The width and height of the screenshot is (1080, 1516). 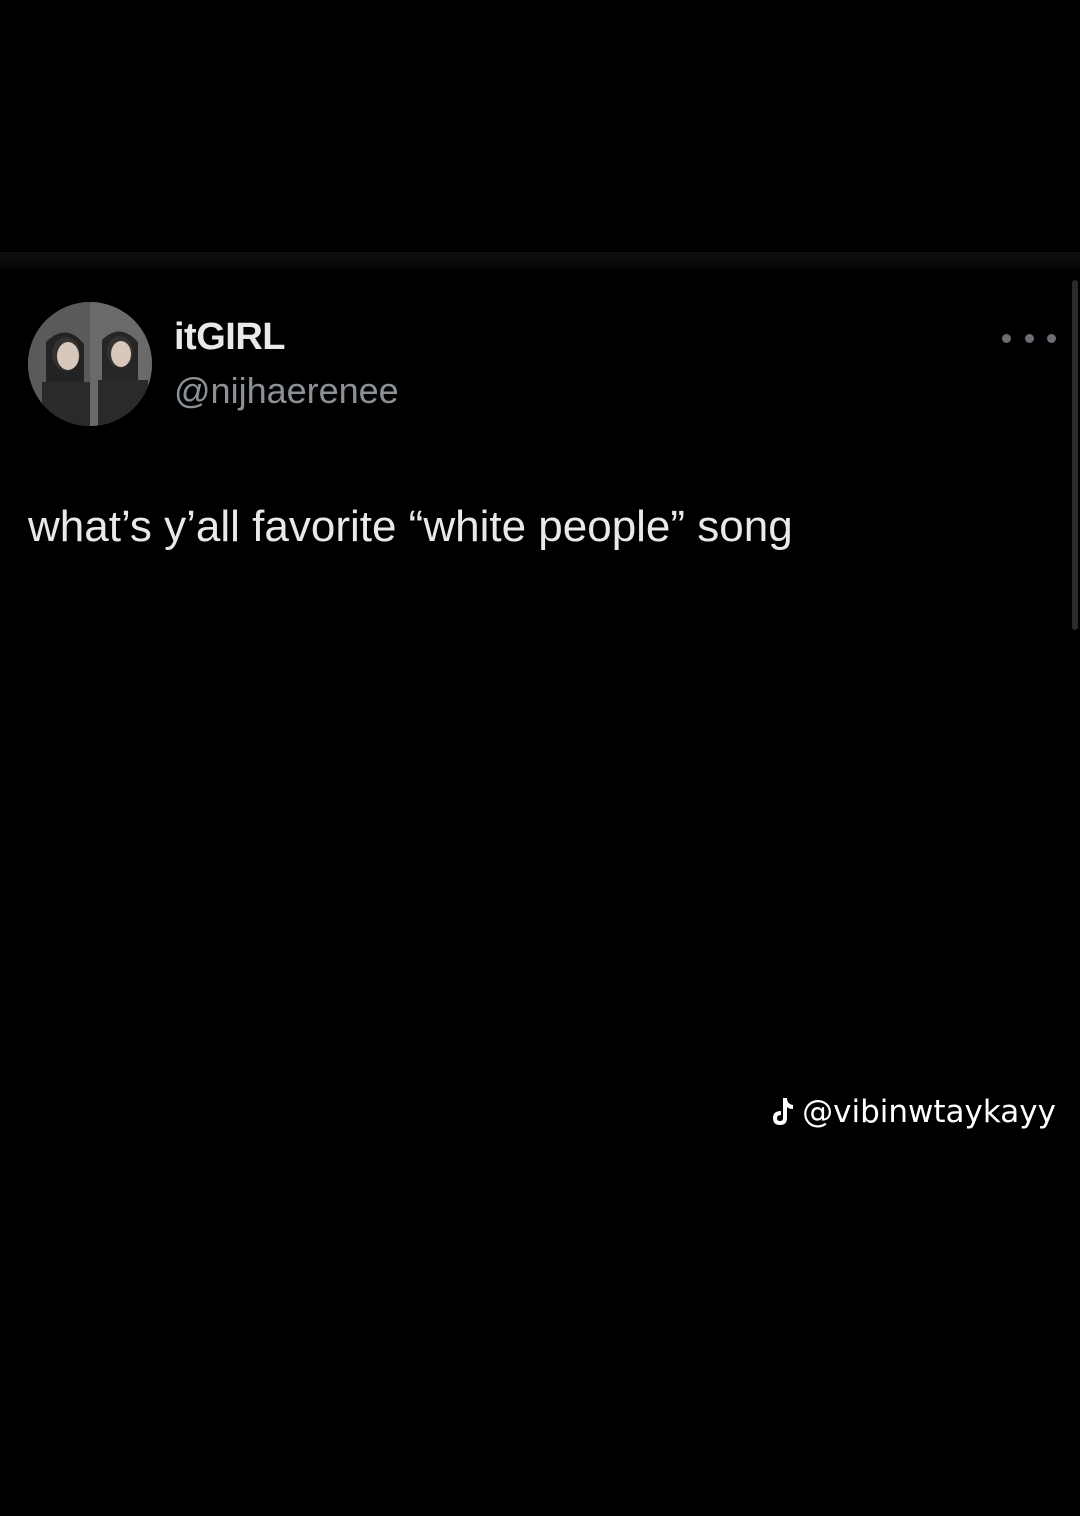 I want to click on tiktok-watermark: @vibinwtaykayy, so click(x=912, y=1112).